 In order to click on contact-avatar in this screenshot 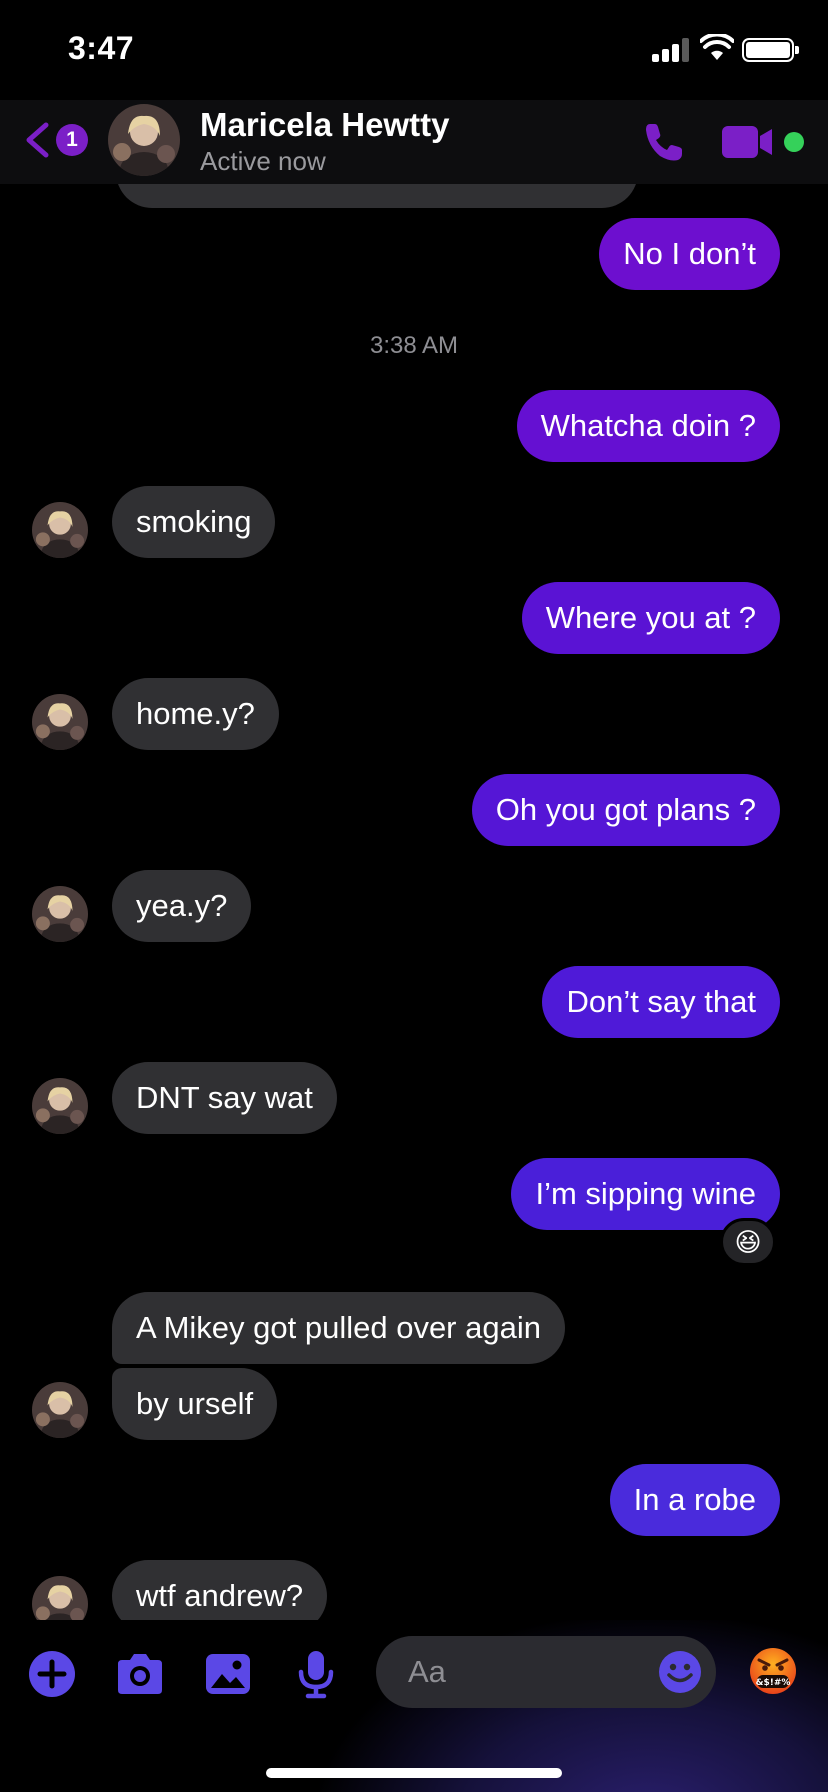, I will do `click(144, 140)`.